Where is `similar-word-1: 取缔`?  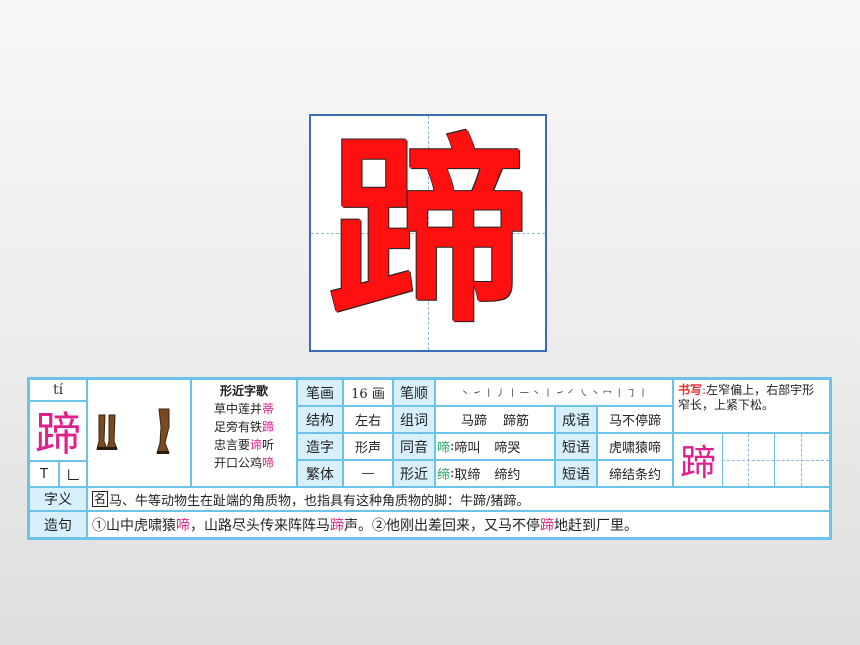 similar-word-1: 取缔 is located at coordinates (467, 475).